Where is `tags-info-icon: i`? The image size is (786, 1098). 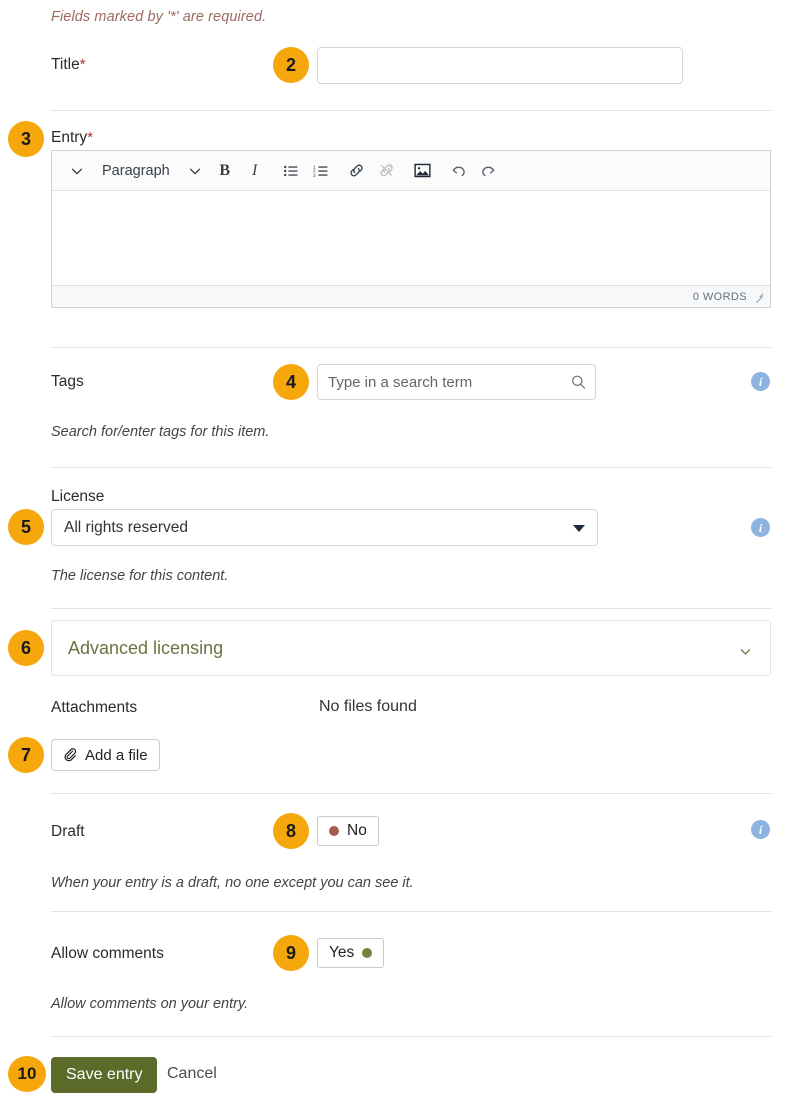
tags-info-icon: i is located at coordinates (760, 381).